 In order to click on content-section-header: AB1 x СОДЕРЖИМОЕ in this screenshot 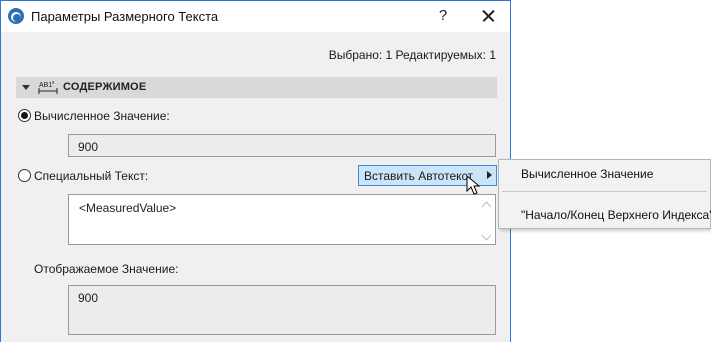, I will do `click(256, 87)`.